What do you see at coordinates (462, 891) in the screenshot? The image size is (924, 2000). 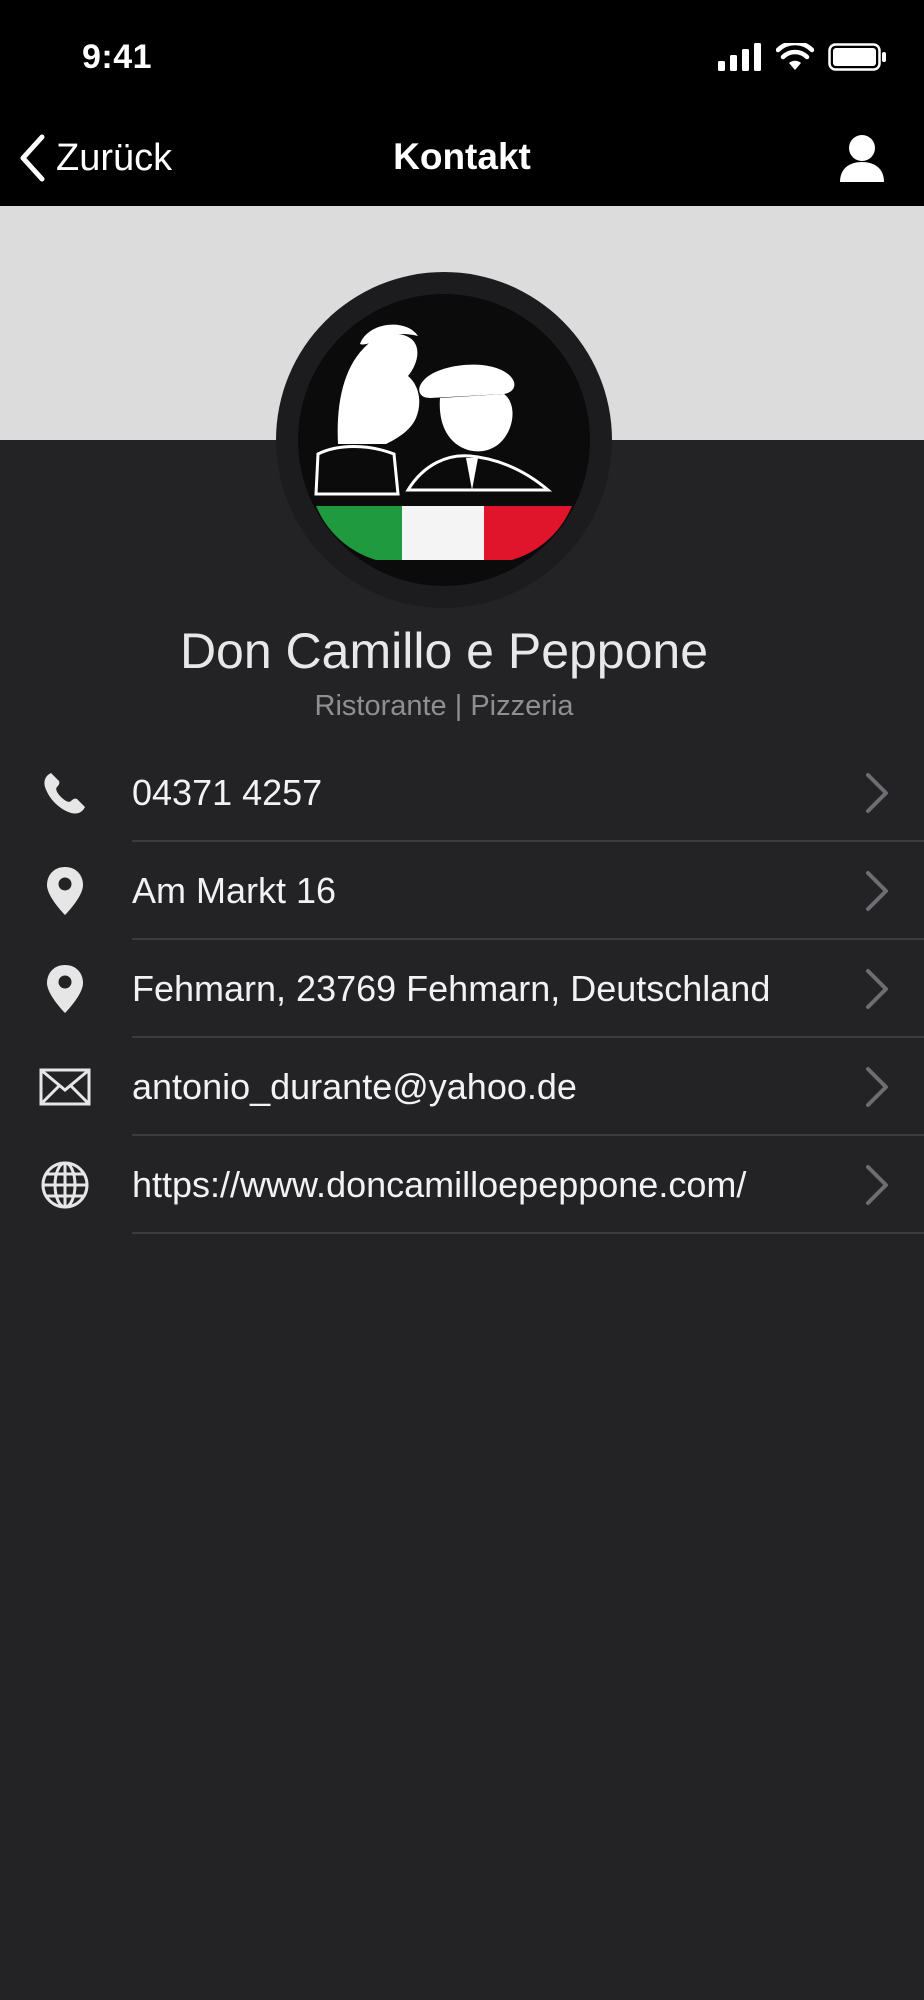 I see `contact-row-street: Am Markt 16` at bounding box center [462, 891].